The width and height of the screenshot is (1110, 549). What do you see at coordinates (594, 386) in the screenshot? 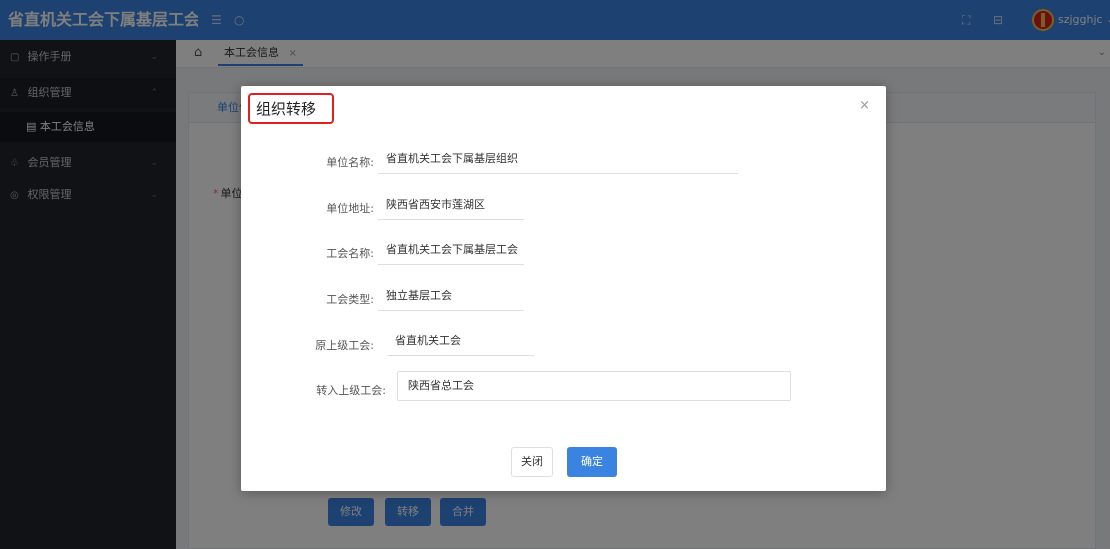
I see `target-parent-input: 陕西省总工会` at bounding box center [594, 386].